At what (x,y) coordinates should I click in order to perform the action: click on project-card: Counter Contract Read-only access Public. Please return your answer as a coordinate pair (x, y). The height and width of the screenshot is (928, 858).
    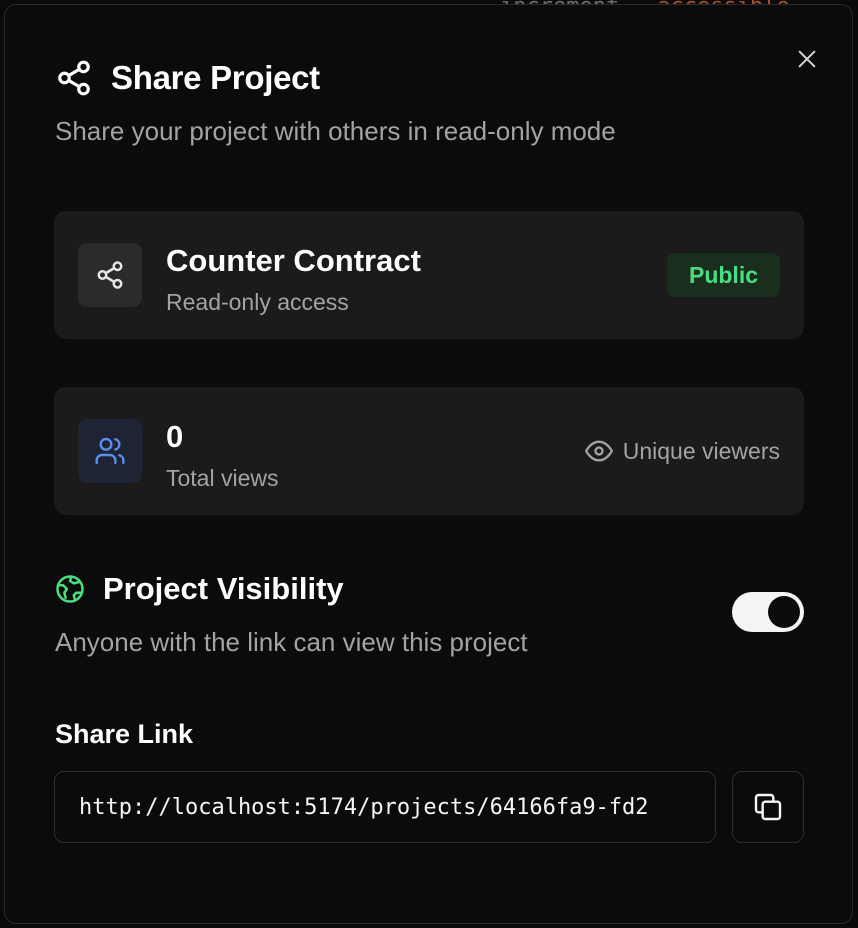
    Looking at the image, I should click on (429, 275).